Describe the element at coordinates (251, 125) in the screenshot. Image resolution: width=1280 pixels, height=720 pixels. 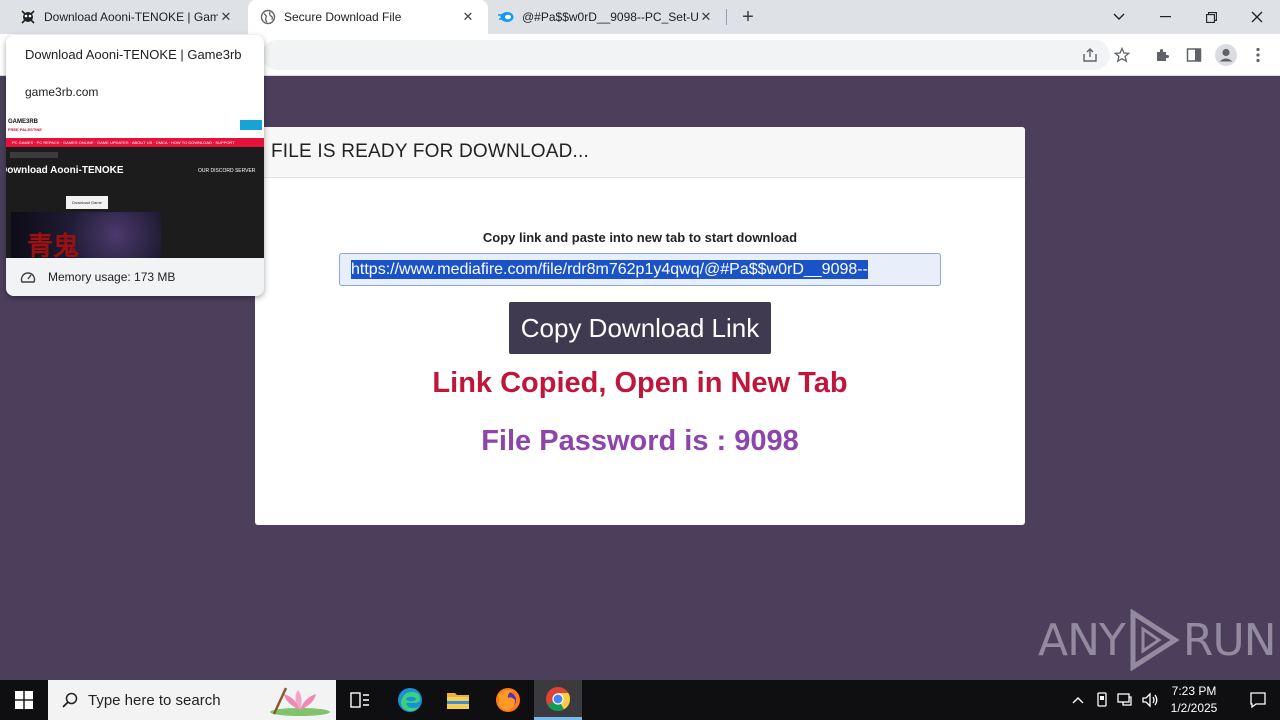
I see `thumbnail-top-button` at that location.